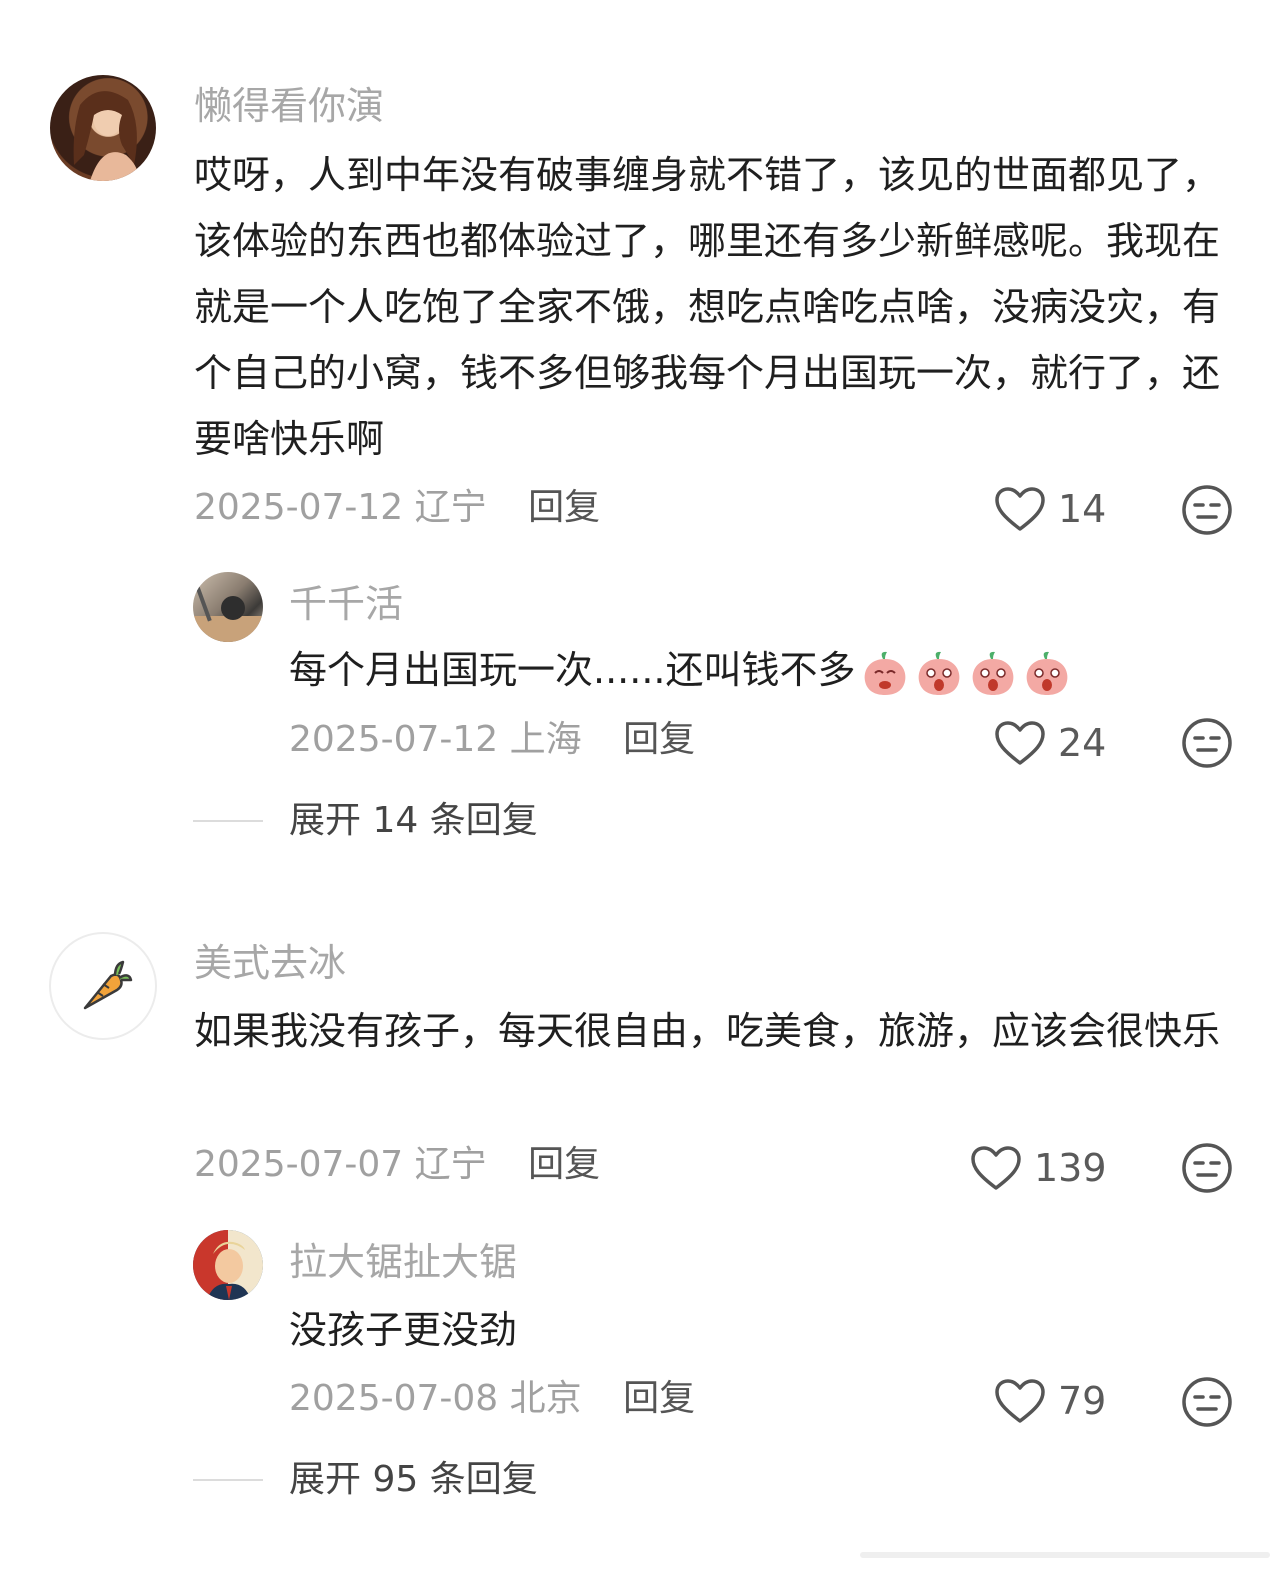 This screenshot has height=1571, width=1284. Describe the element at coordinates (299, 1164) in the screenshot. I see `comment-date: 2025-07-07` at that location.